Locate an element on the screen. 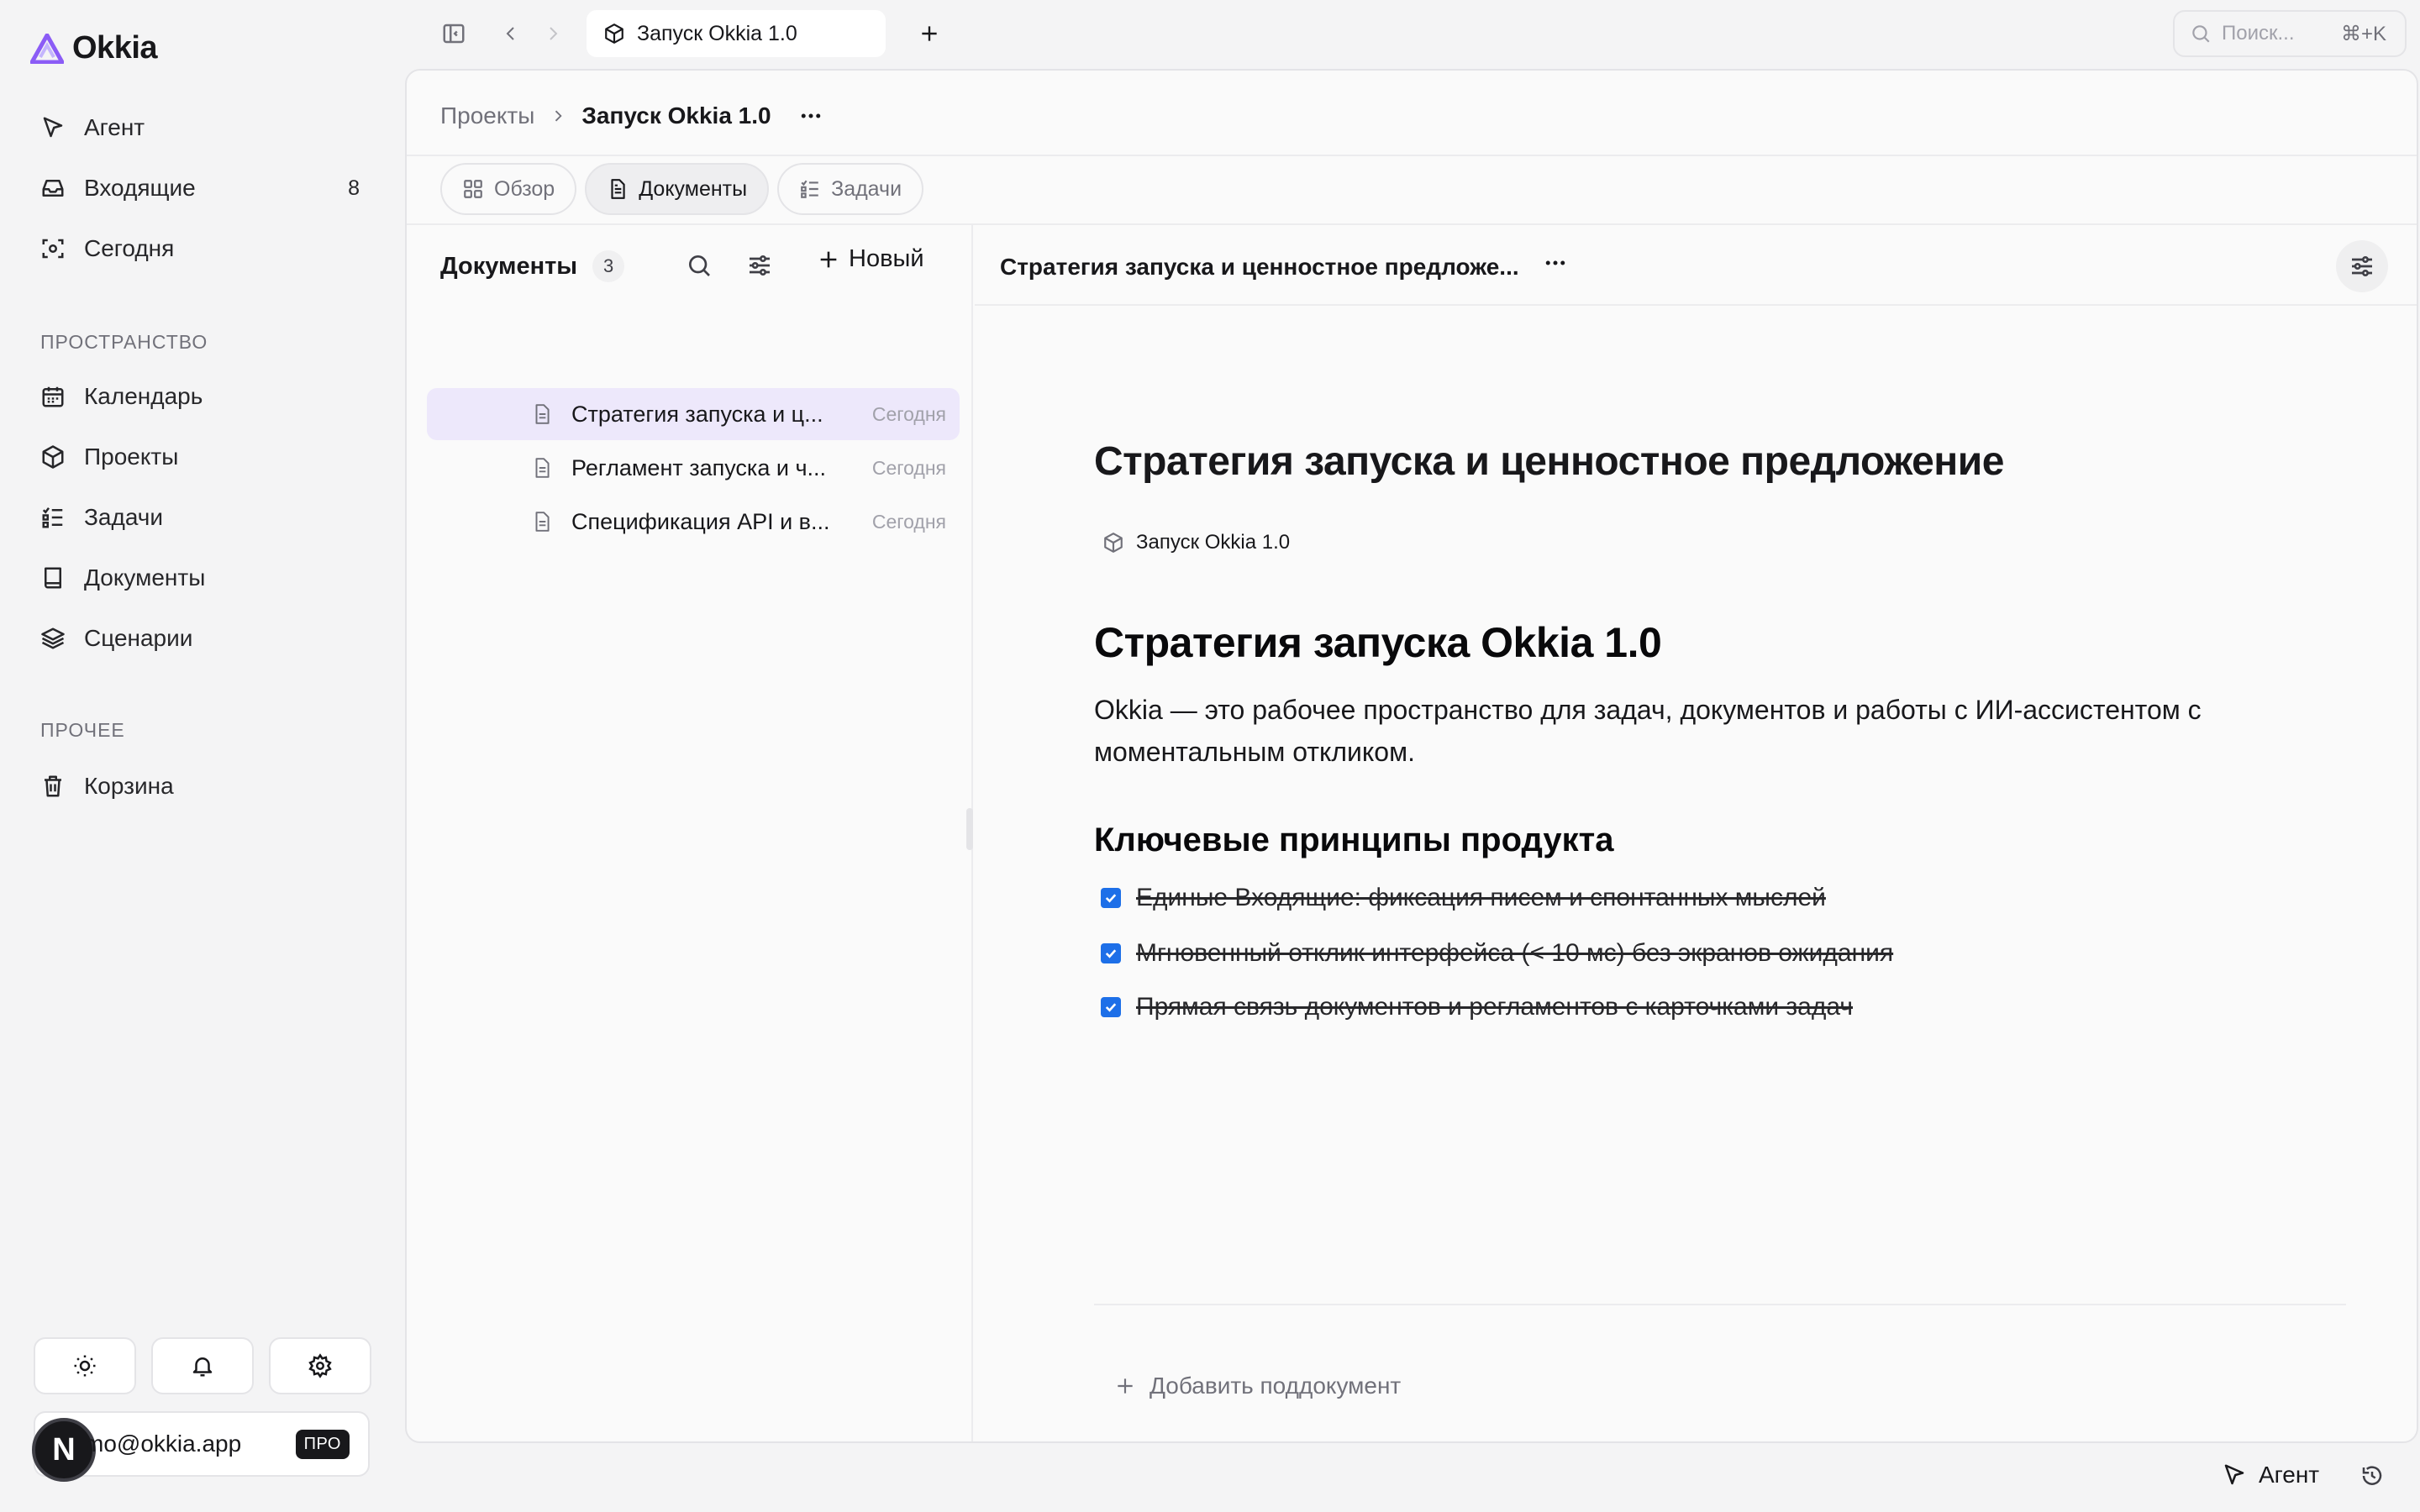  sidebar-item-scenarios: Сценарии is located at coordinates (200, 638).